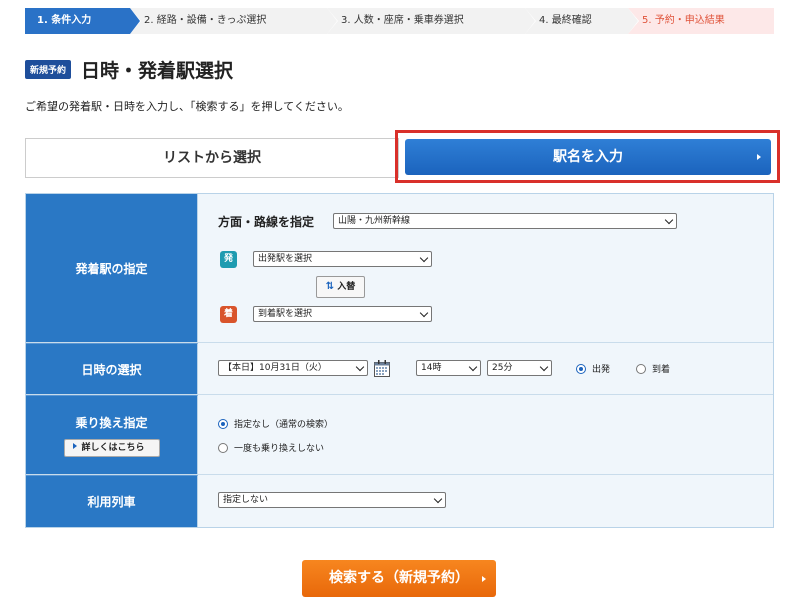 This screenshot has width=800, height=608. I want to click on hour-select: 14時, so click(448, 368).